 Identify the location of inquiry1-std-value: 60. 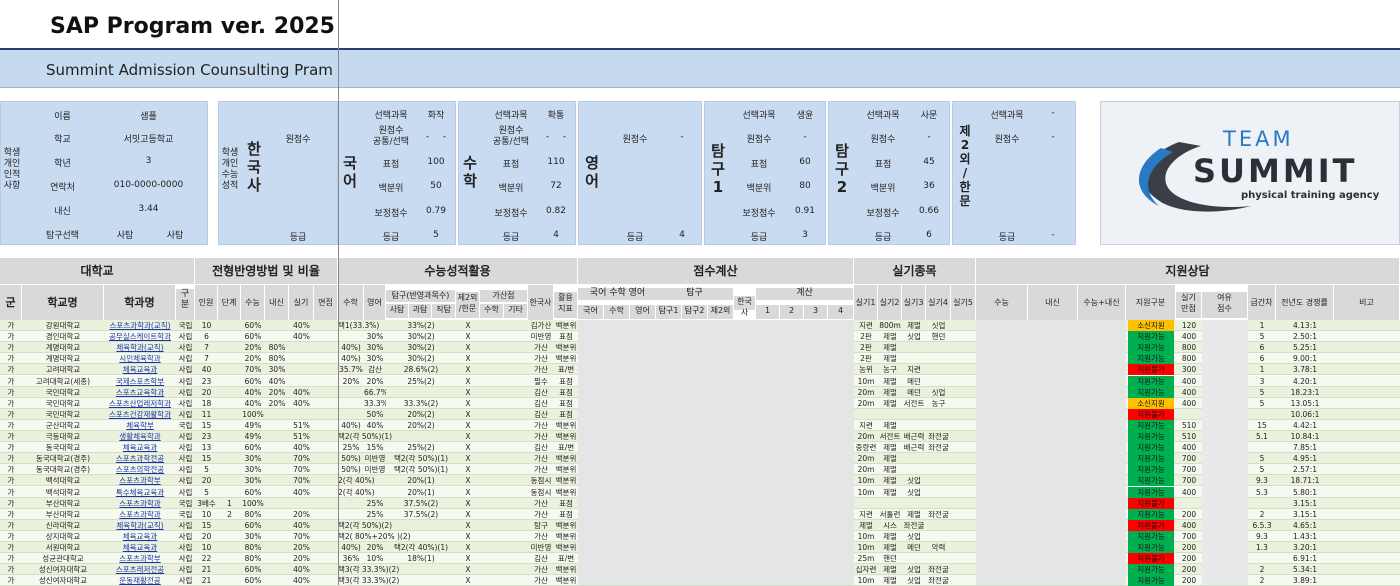
(805, 162).